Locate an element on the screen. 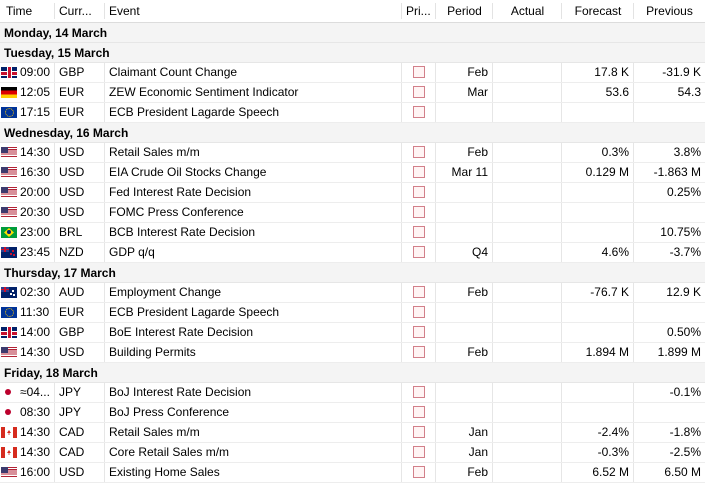 The width and height of the screenshot is (705, 485). event-forecast: 17.8 K is located at coordinates (598, 72).